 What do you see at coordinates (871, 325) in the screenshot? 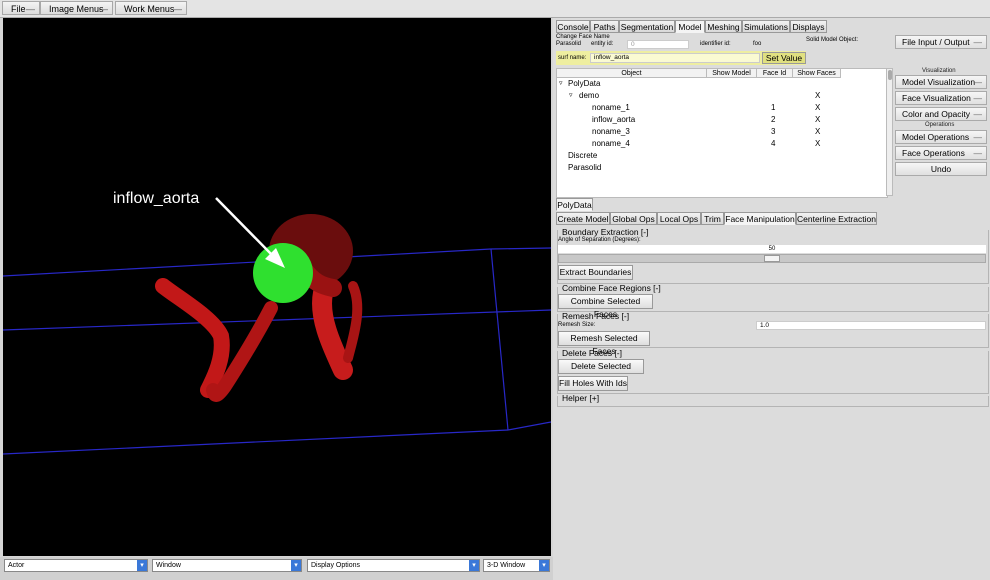
I see `remesh-size-input: 1.0` at bounding box center [871, 325].